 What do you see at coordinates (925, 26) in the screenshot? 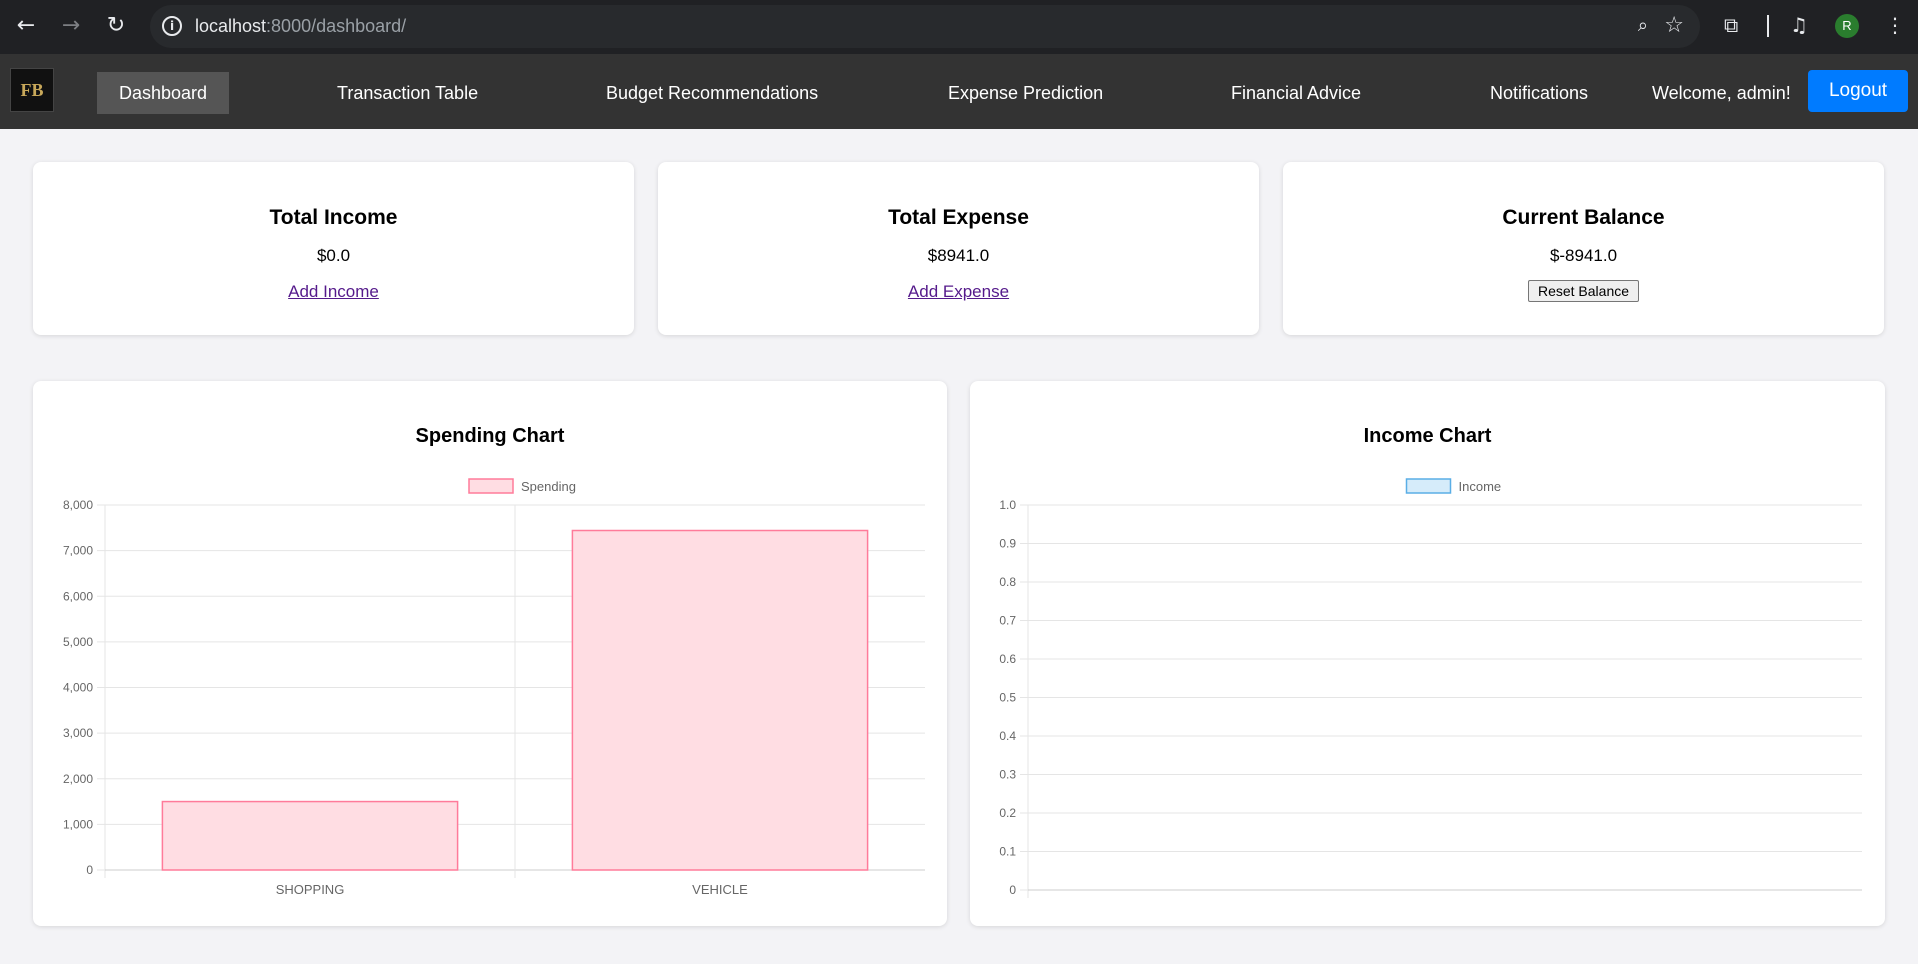
I see `address-bar: i localhost:8000/dashboard/ ⌕ ☆` at bounding box center [925, 26].